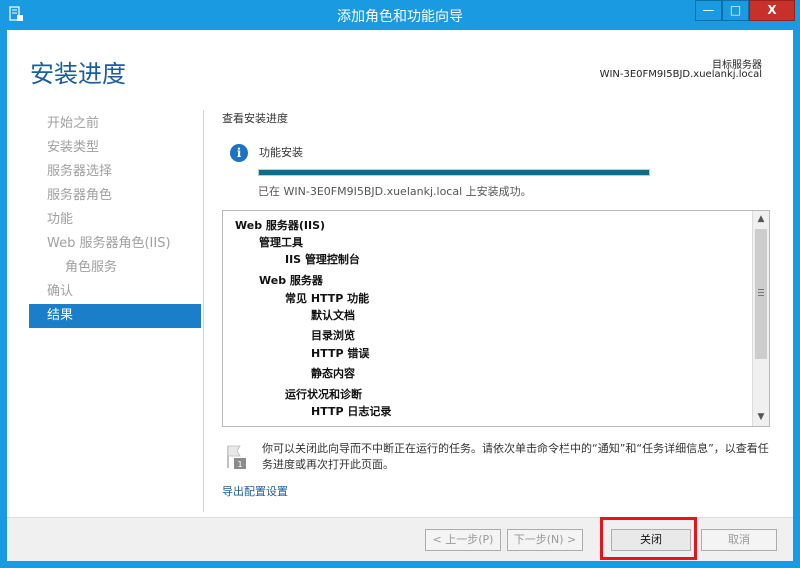 Image resolution: width=800 pixels, height=568 pixels. What do you see at coordinates (280, 225) in the screenshot?
I see `list-item: Web 服务器(IIS)` at bounding box center [280, 225].